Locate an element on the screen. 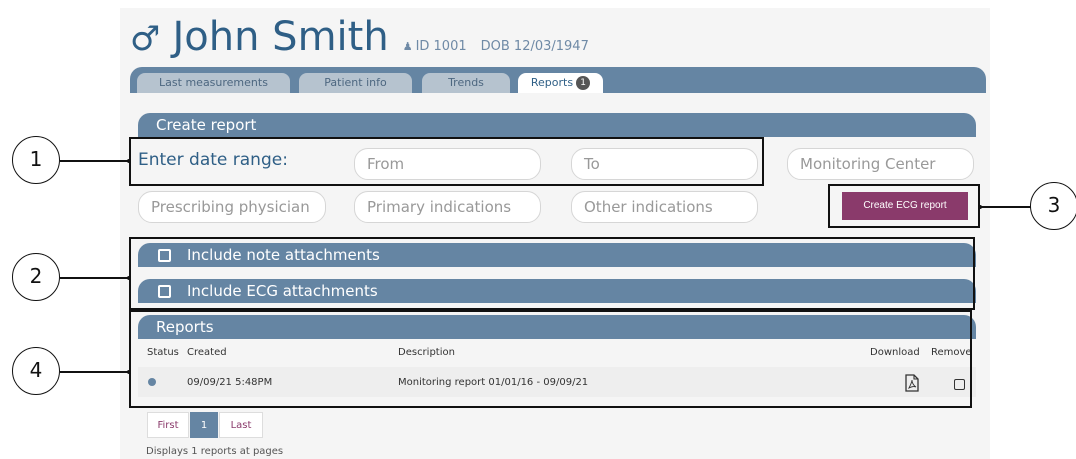 Image resolution: width=1076 pixels, height=459 pixels. patient-header: ♂ John Smith ♟ ID 1001 DOB 12/03/1947 is located at coordinates (359, 39).